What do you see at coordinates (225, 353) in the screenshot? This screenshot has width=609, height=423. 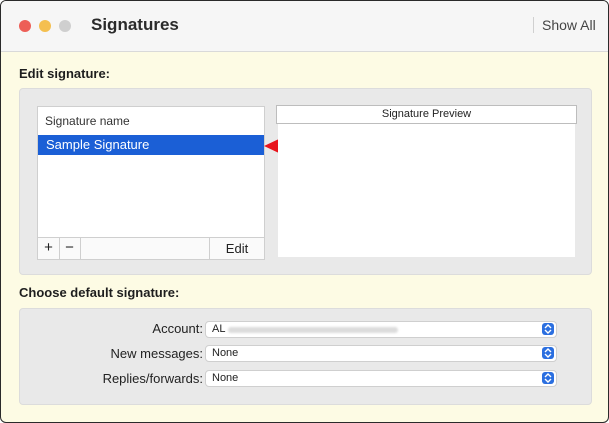 I see `new-messages-select-value: None` at bounding box center [225, 353].